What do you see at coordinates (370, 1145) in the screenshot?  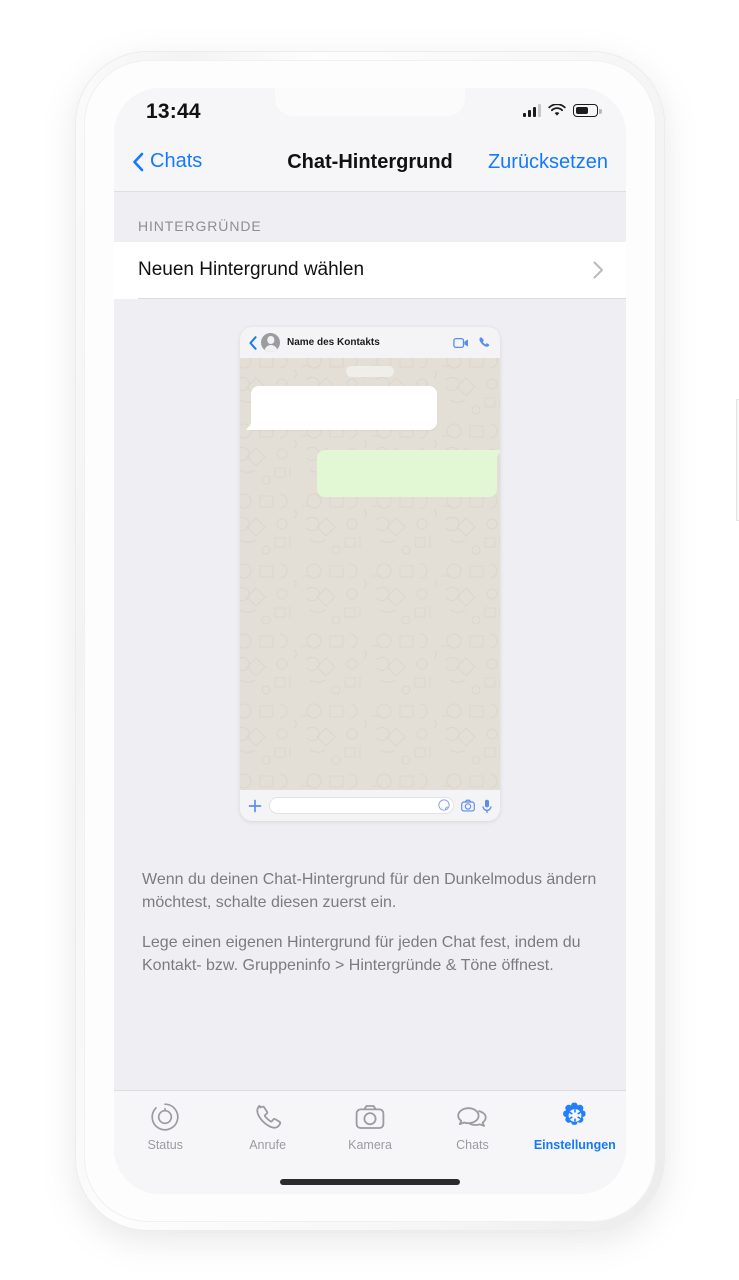 I see `tab-label: Kamera` at bounding box center [370, 1145].